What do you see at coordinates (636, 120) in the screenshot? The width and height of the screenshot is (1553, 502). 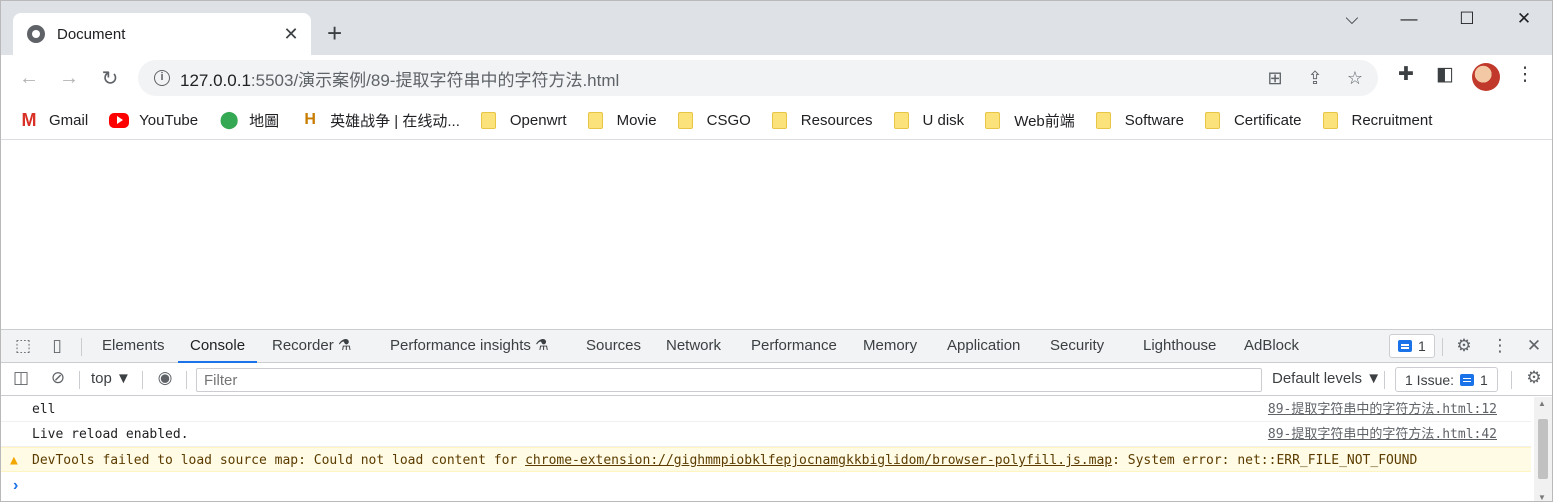 I see `bookmark-label: Movie` at bounding box center [636, 120].